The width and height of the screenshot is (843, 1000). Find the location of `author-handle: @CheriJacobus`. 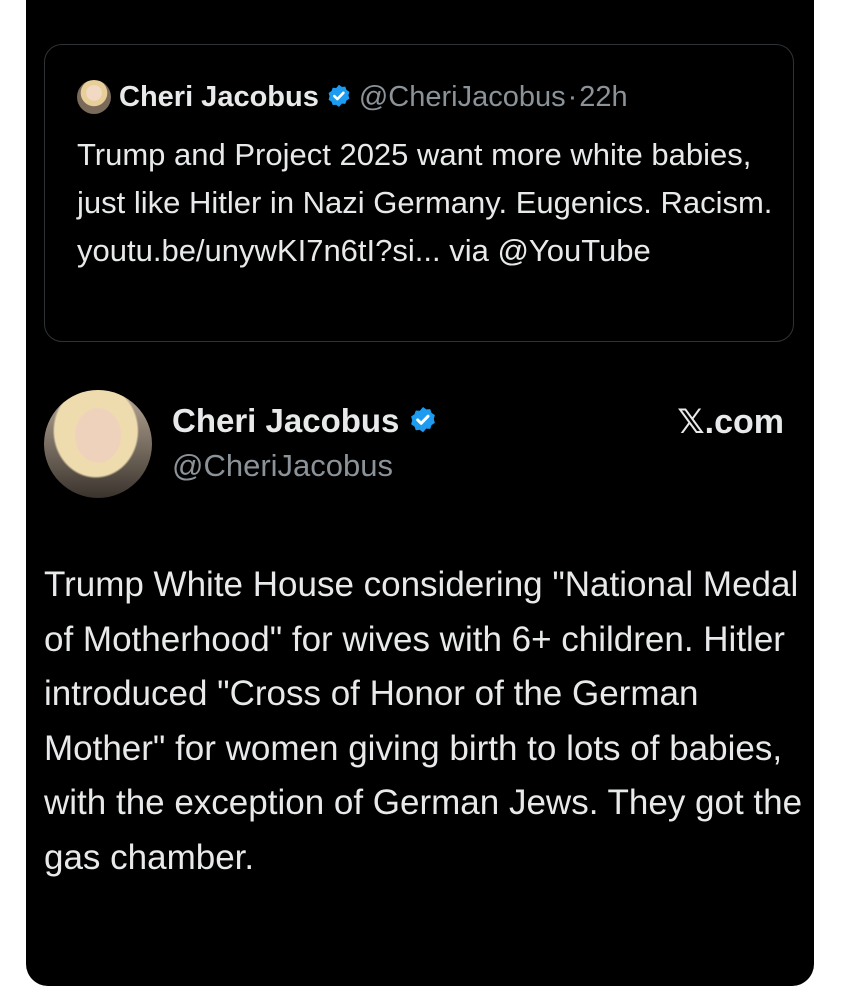

author-handle: @CheriJacobus is located at coordinates (282, 466).